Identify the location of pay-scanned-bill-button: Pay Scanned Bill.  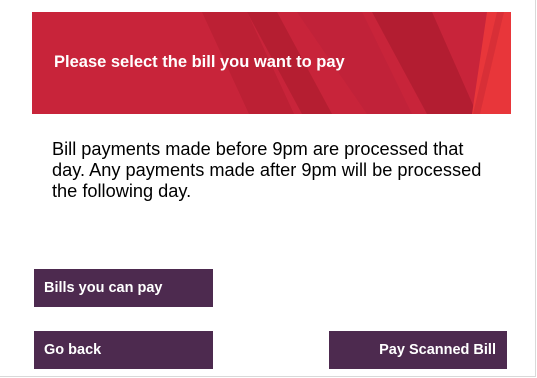
(418, 350).